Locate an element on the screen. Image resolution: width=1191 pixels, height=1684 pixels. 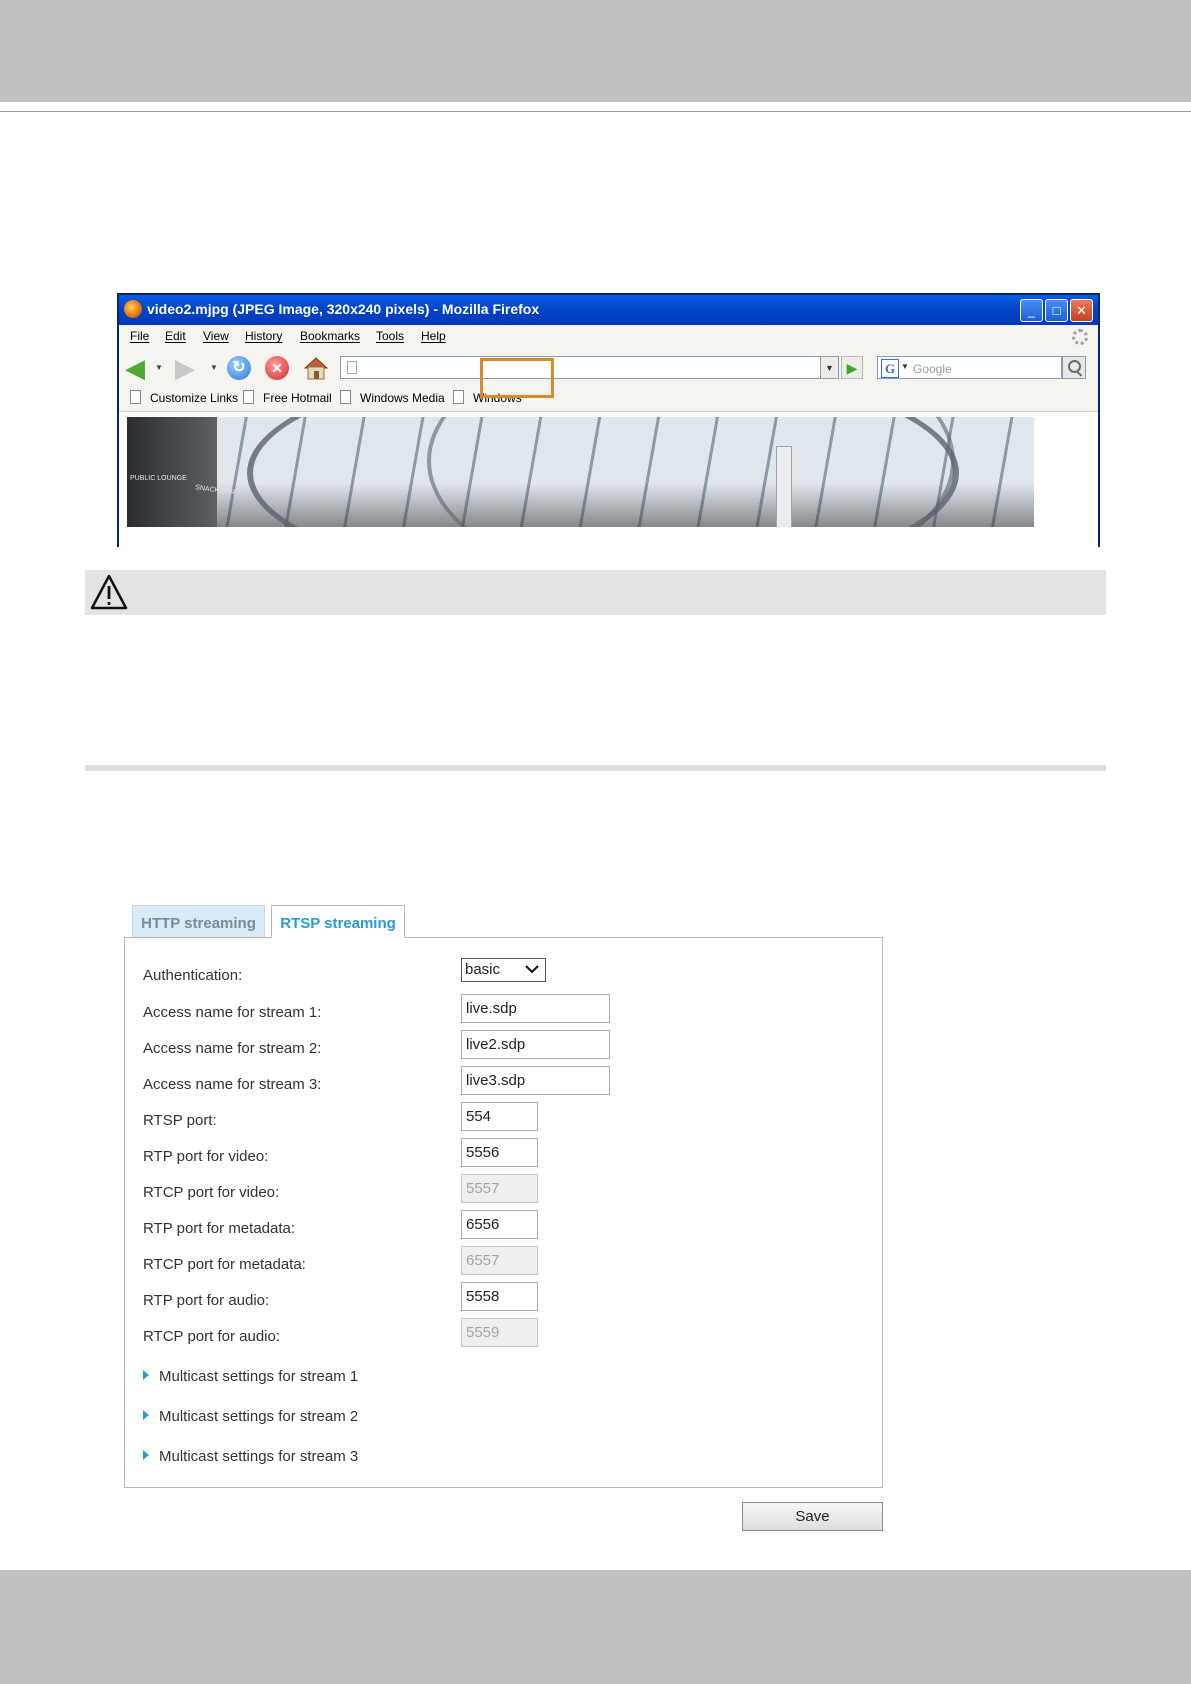
magnifier-lens is located at coordinates (1074, 366).